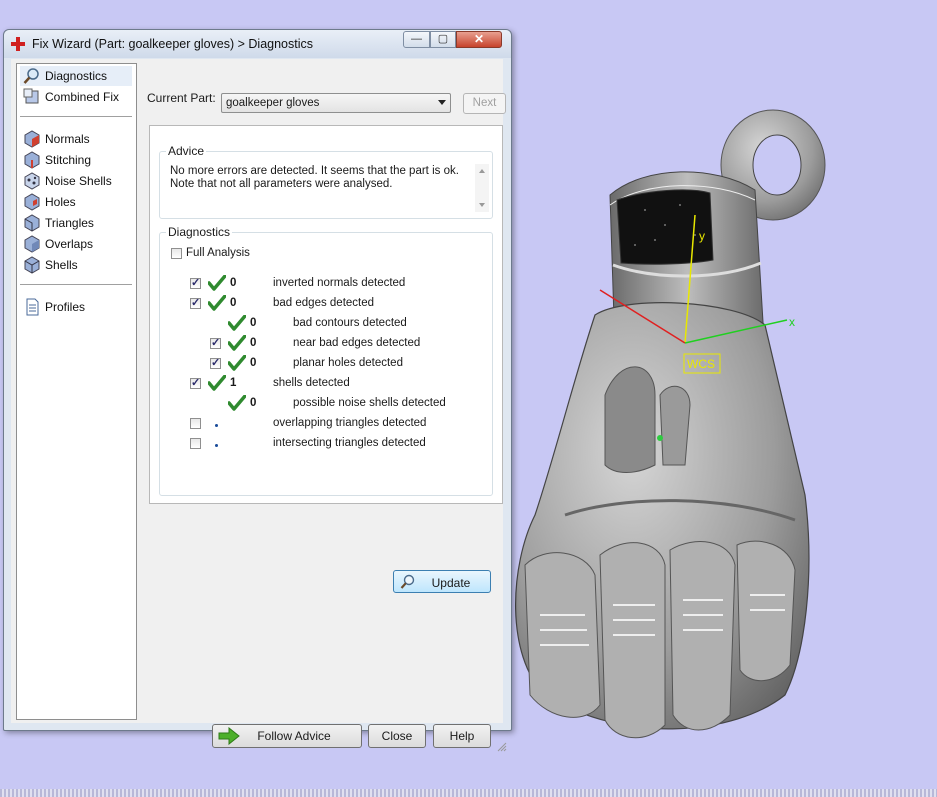 This screenshot has height=797, width=937. What do you see at coordinates (502, 747) in the screenshot?
I see `resize-grip` at bounding box center [502, 747].